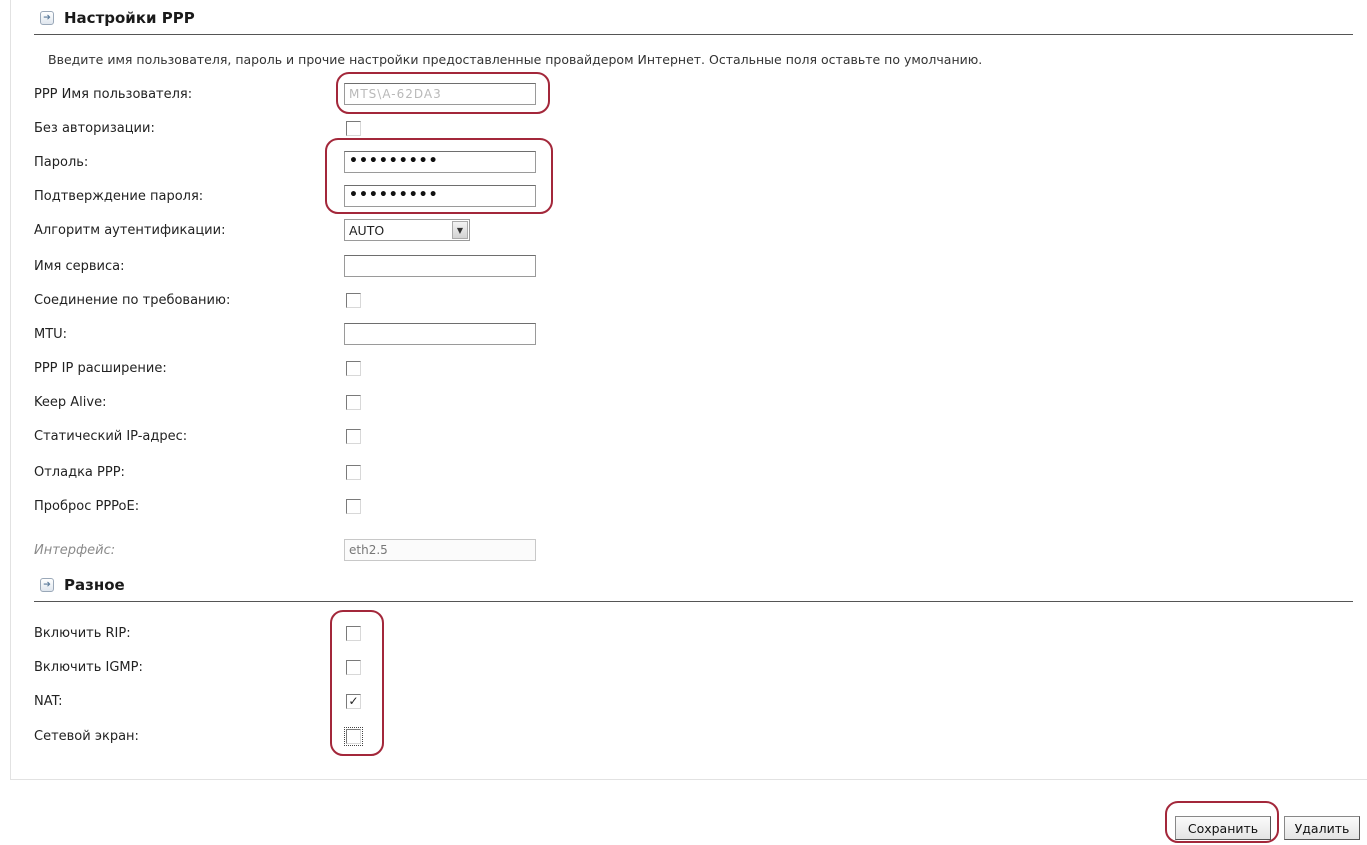  I want to click on misc-section-title: Разное, so click(94, 585).